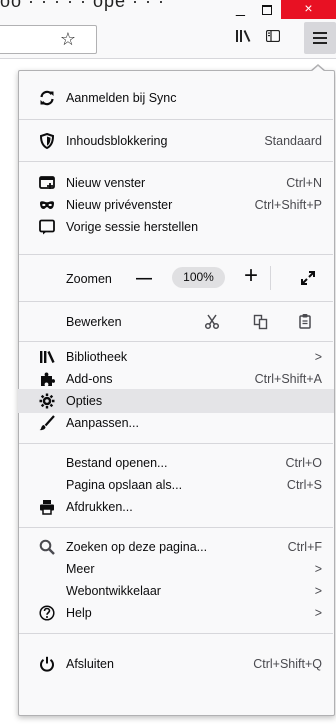  Describe the element at coordinates (293, 141) in the screenshot. I see `content-blocking-value: Standaard` at that location.